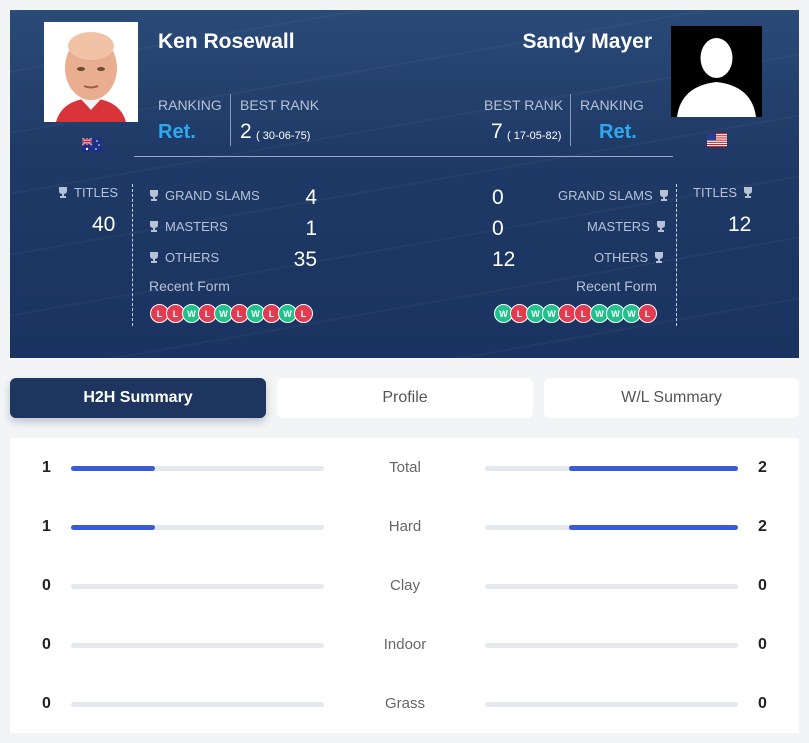 The image size is (809, 743). What do you see at coordinates (92, 145) in the screenshot?
I see `australia-flag-icon` at bounding box center [92, 145].